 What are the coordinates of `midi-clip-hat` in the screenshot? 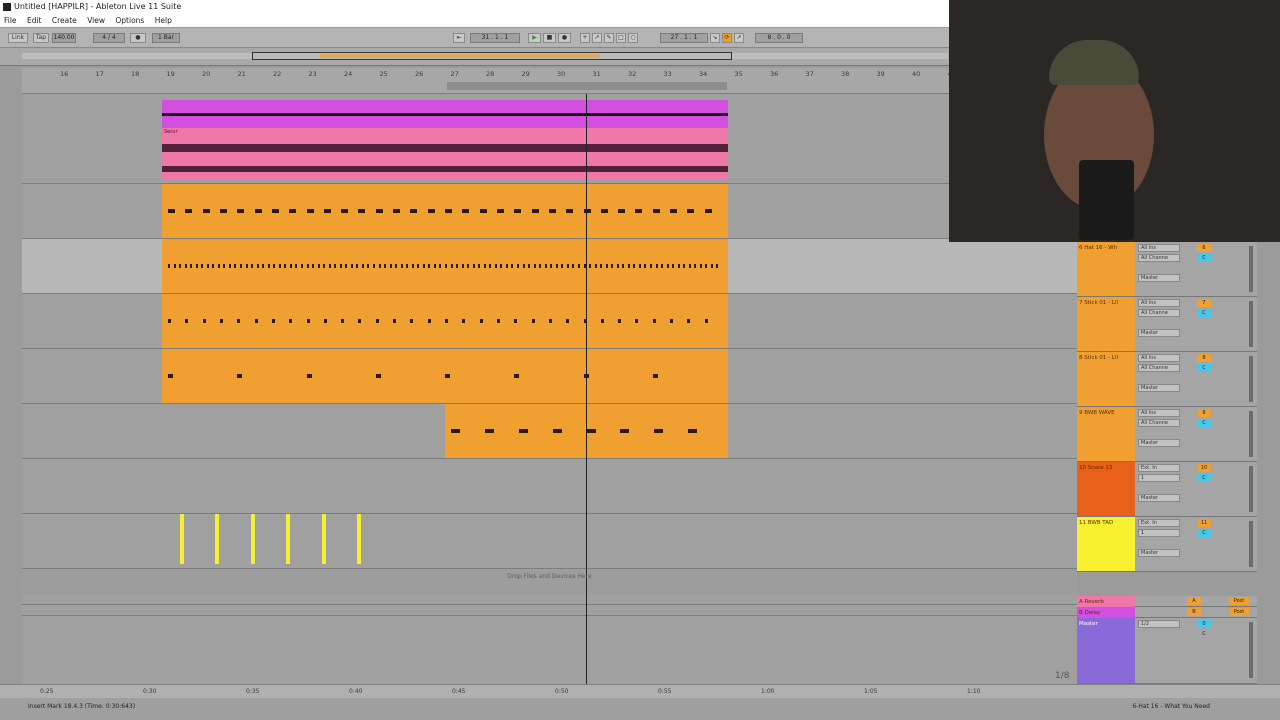 It's located at (445, 211).